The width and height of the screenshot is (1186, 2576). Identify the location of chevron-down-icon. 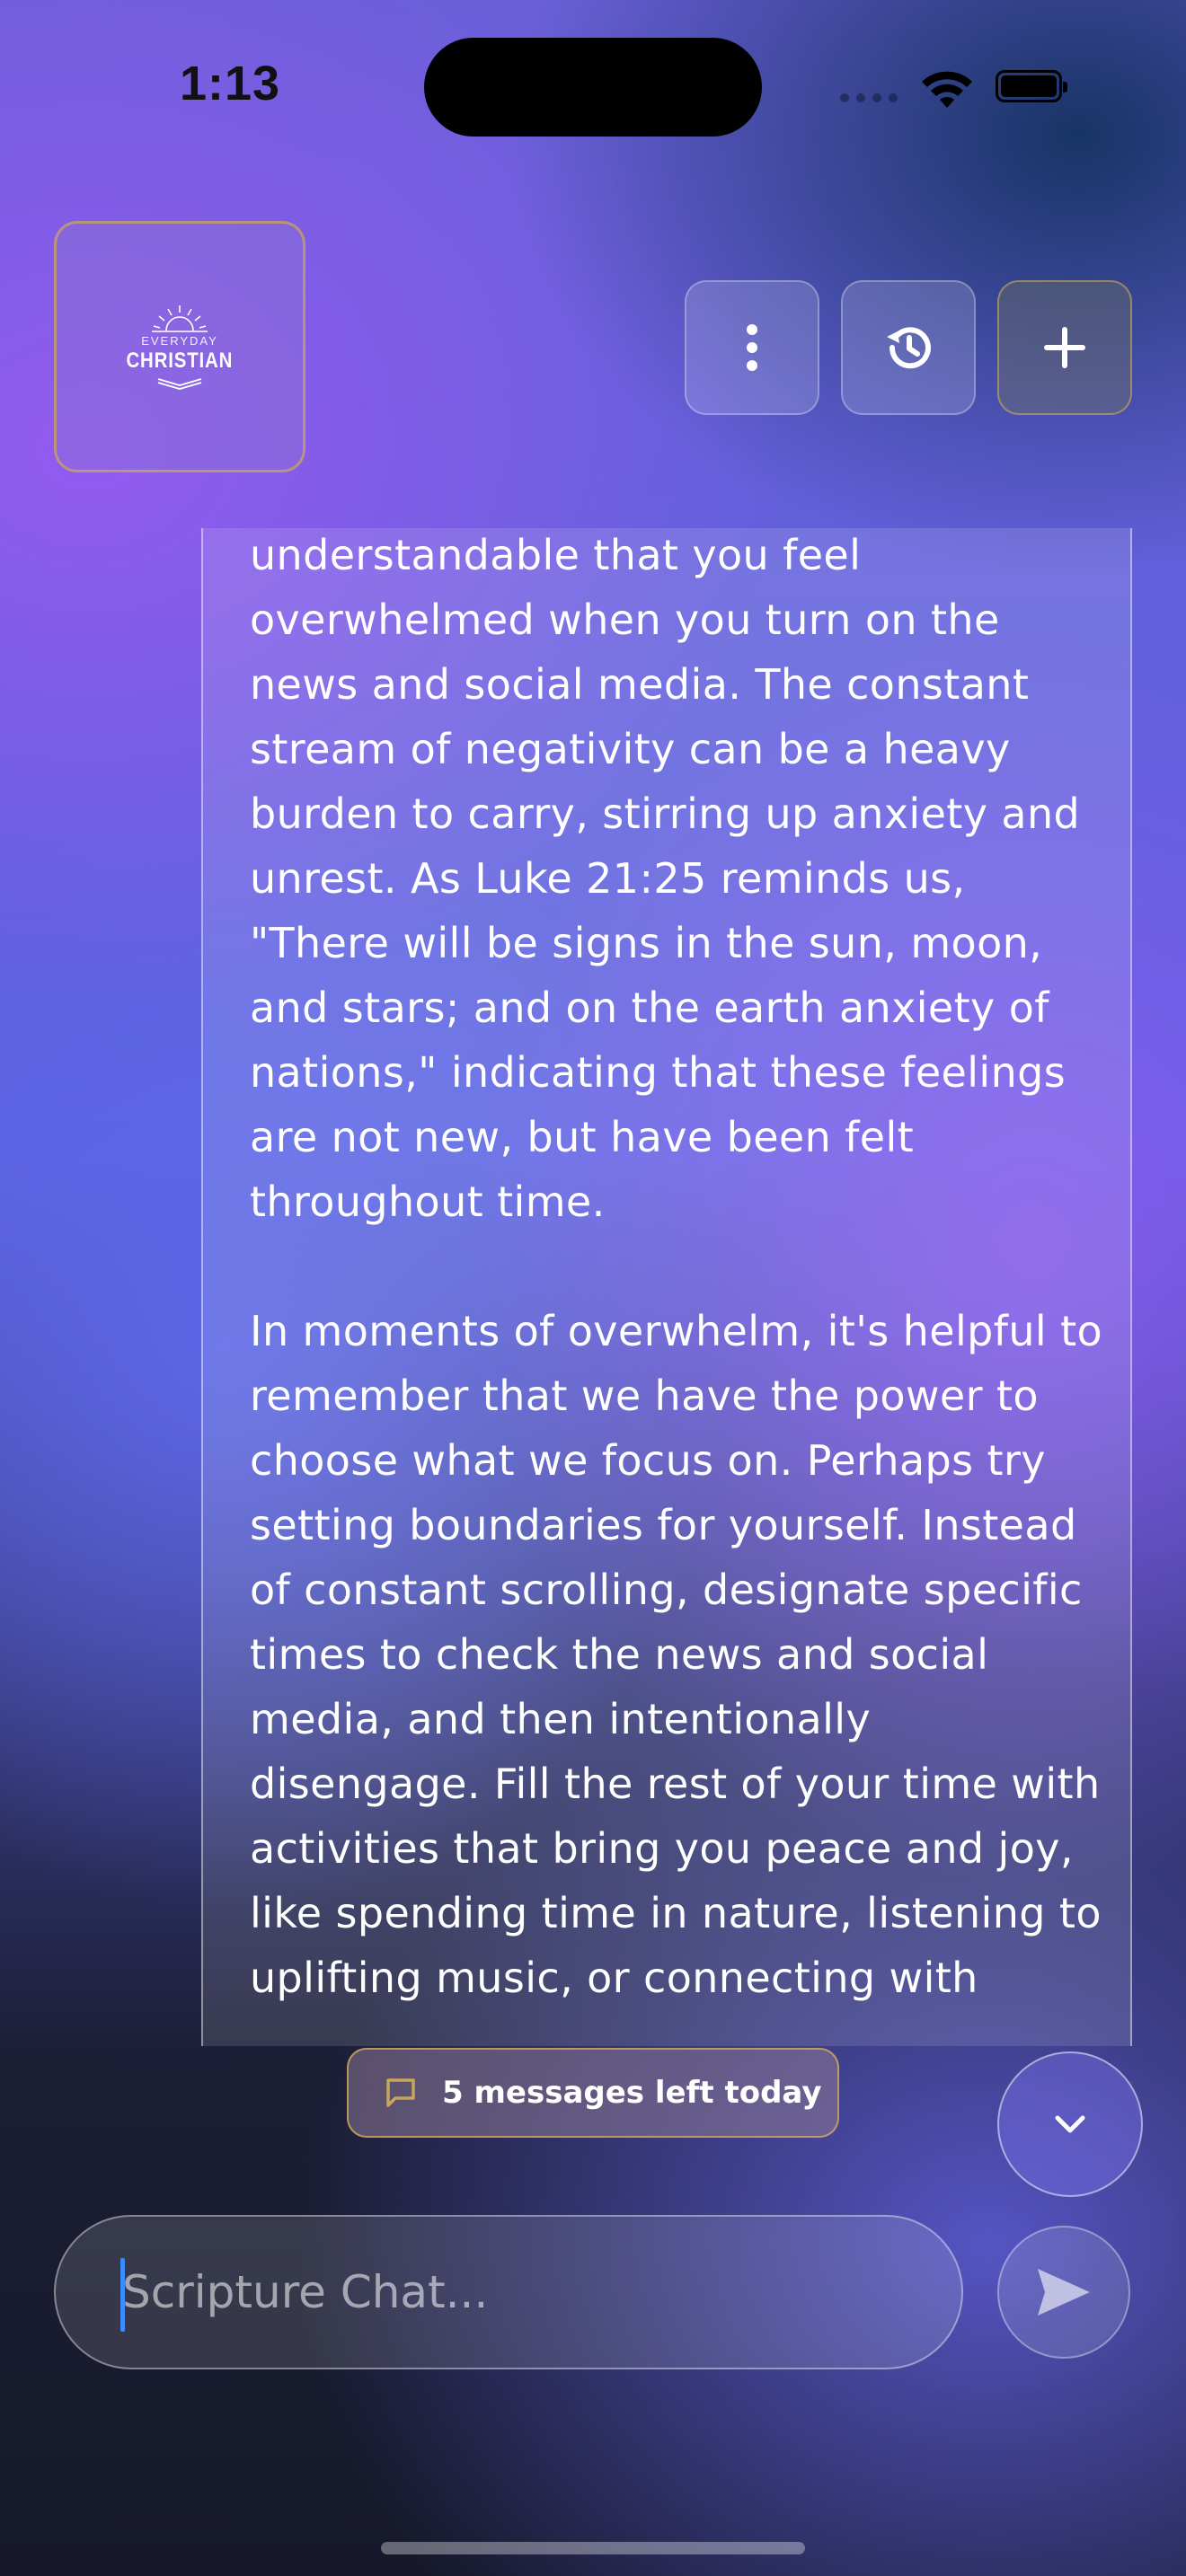
(1070, 2124).